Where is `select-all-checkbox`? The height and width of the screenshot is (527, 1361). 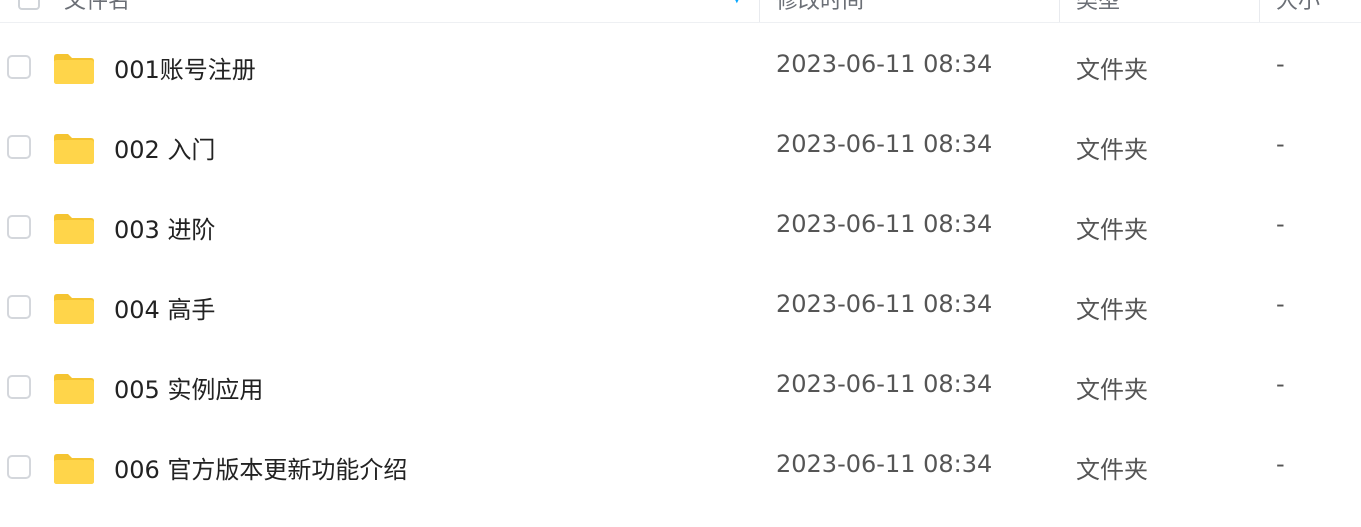 select-all-checkbox is located at coordinates (29, 5).